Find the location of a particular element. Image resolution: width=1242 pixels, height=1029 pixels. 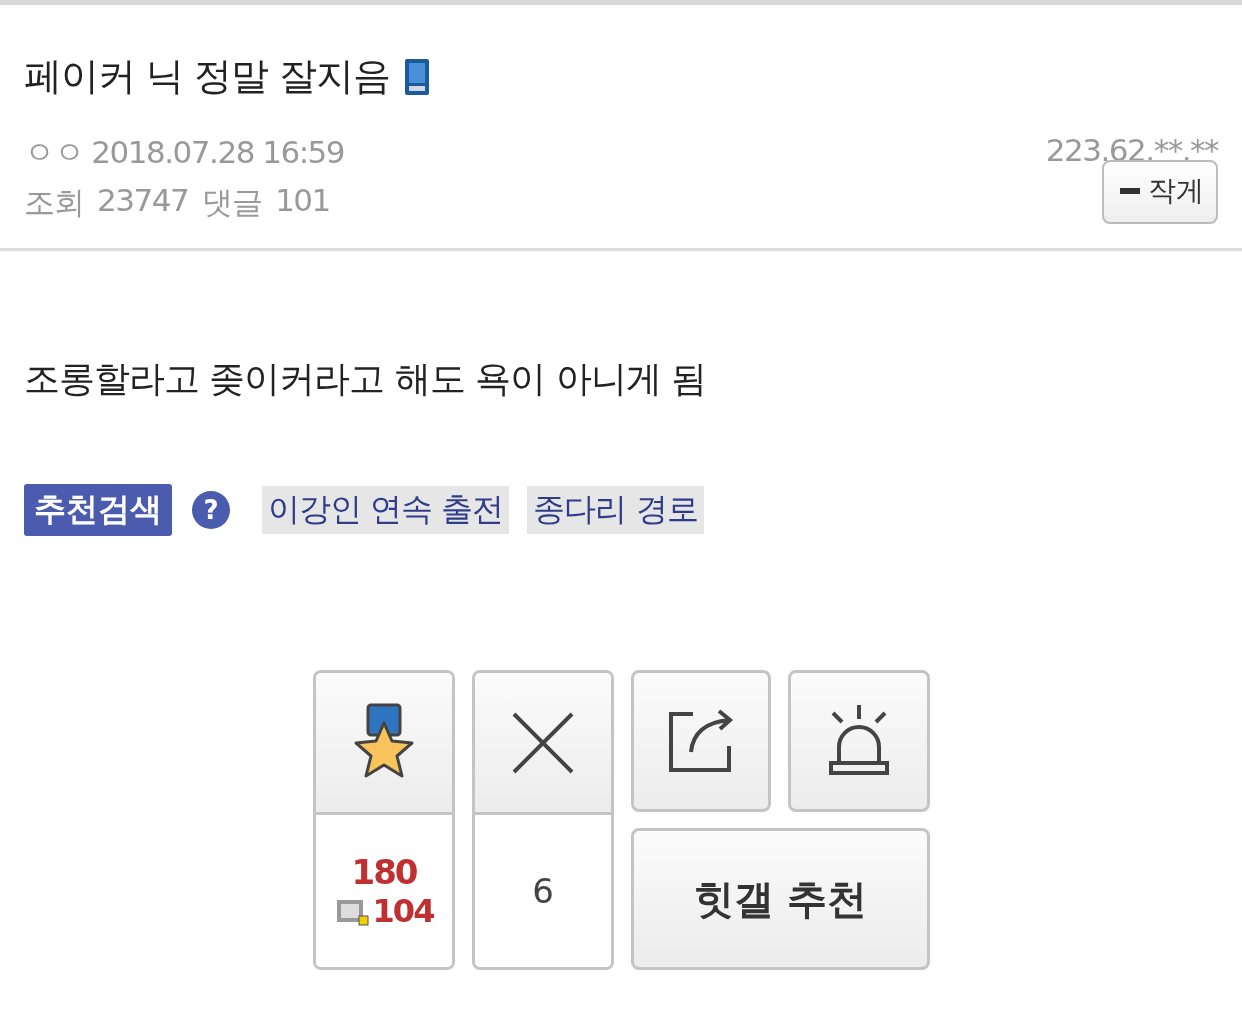

search-tag: 종다리 경로 is located at coordinates (615, 510).